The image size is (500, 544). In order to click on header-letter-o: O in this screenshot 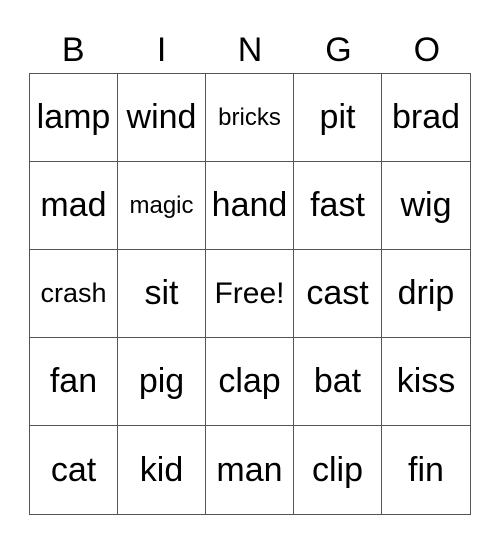, I will do `click(427, 50)`.